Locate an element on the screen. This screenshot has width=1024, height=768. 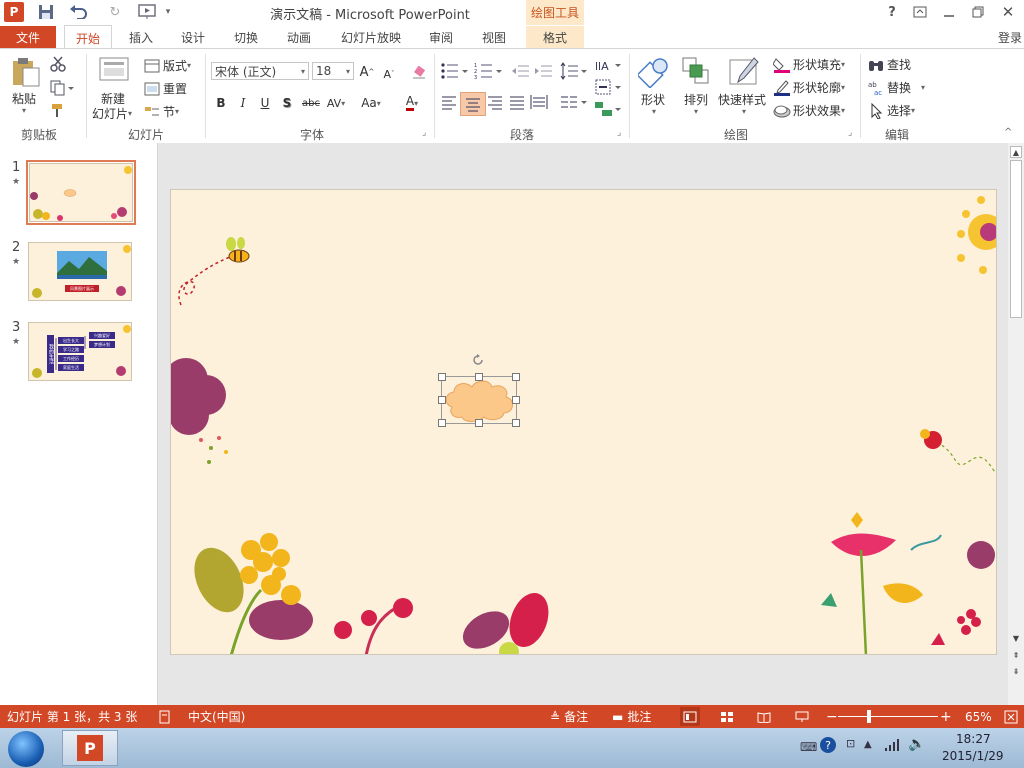
tab-view: 视图 is located at coordinates (494, 37).